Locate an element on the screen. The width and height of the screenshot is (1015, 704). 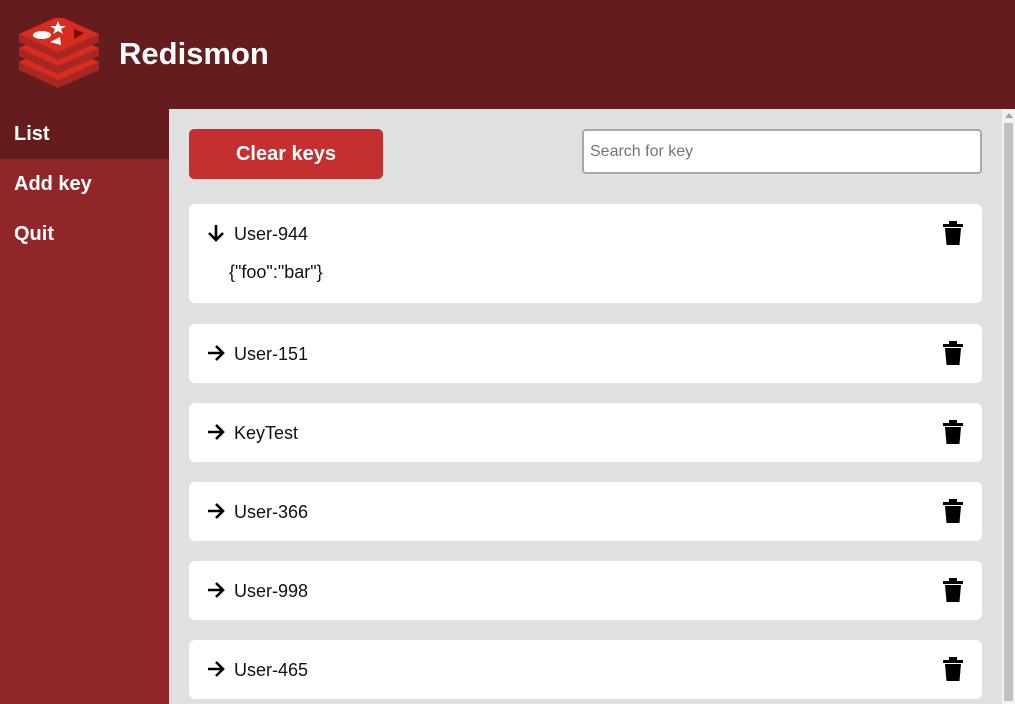
arrow-down-icon is located at coordinates (216, 233).